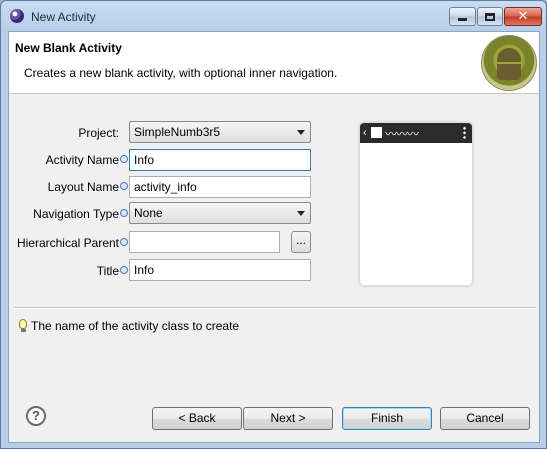 This screenshot has width=547, height=449. I want to click on finish-button: Finish, so click(387, 418).